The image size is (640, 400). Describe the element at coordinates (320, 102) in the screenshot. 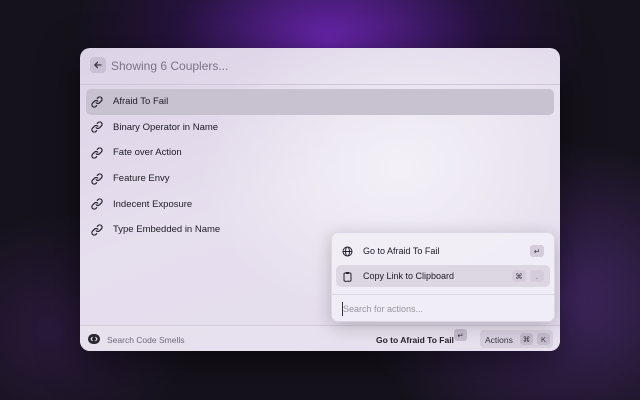

I see `list-item: Afraid To Fail` at that location.